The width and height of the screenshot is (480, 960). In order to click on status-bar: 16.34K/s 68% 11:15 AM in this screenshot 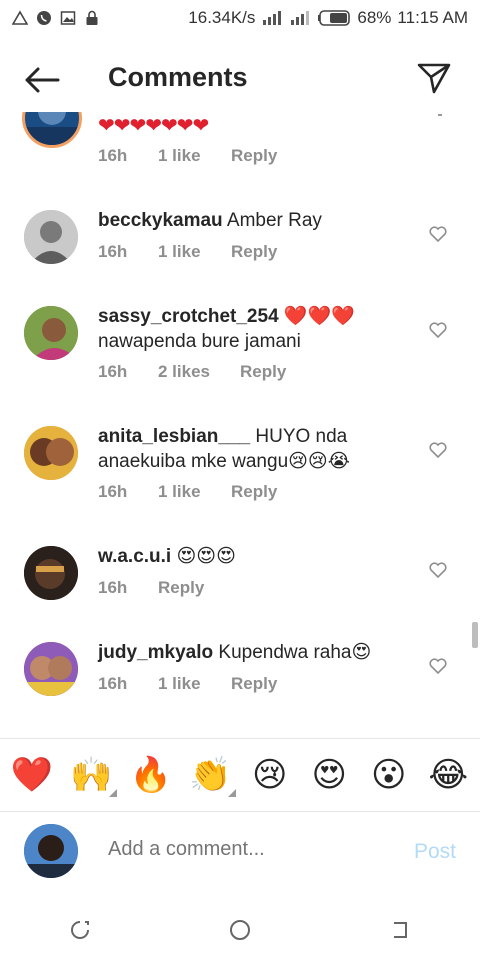, I will do `click(240, 18)`.